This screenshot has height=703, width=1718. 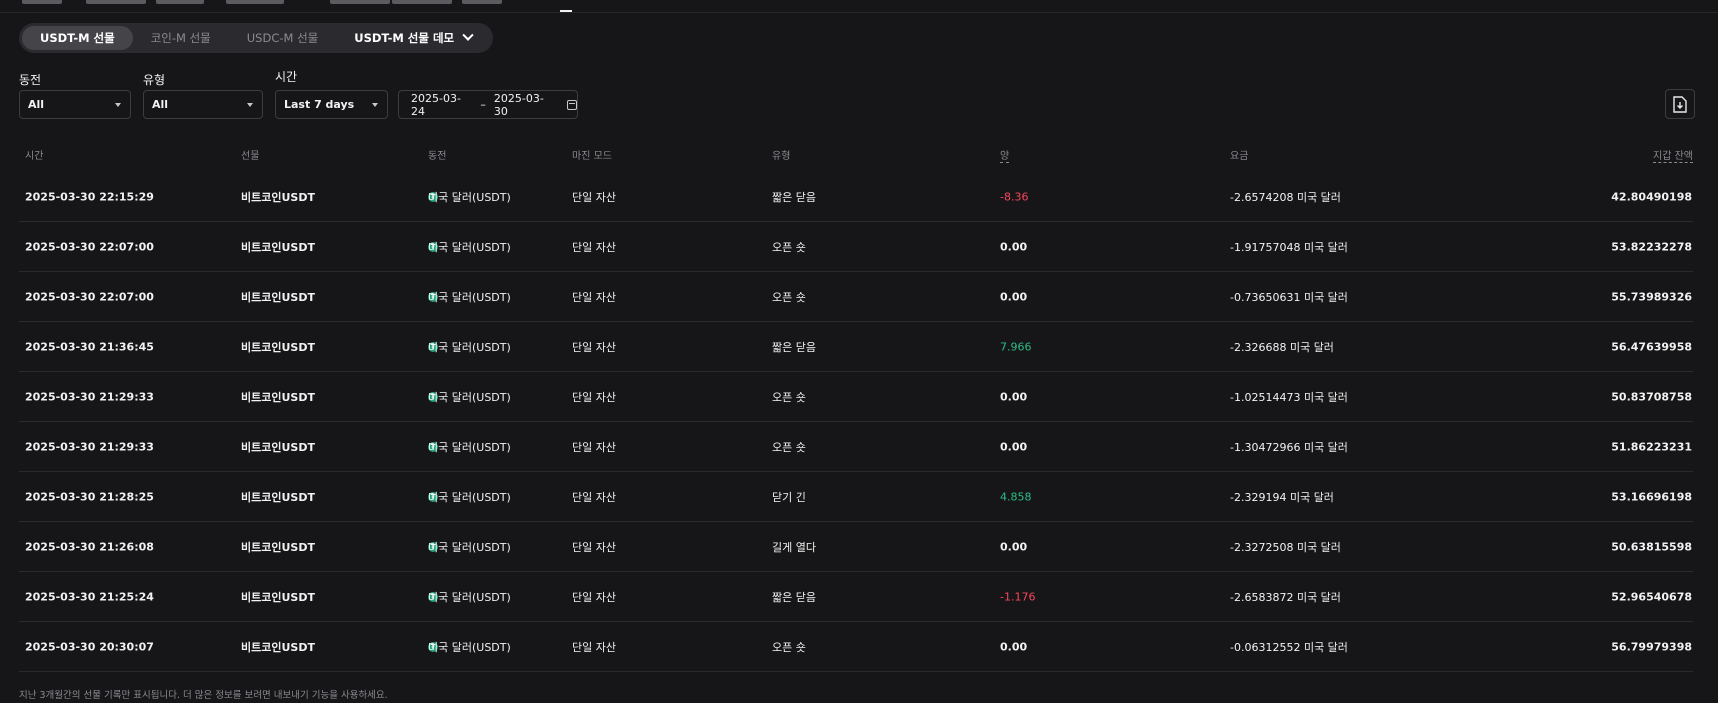 What do you see at coordinates (859, 6) in the screenshot?
I see `top-nav-strip` at bounding box center [859, 6].